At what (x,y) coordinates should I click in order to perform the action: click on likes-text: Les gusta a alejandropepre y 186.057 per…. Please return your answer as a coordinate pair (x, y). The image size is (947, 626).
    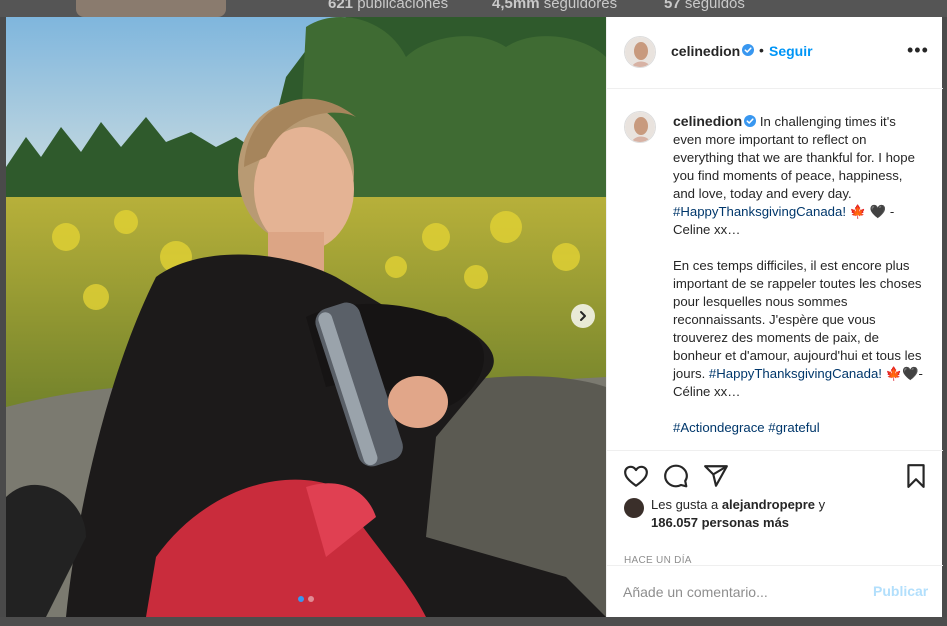
    Looking at the image, I should click on (751, 514).